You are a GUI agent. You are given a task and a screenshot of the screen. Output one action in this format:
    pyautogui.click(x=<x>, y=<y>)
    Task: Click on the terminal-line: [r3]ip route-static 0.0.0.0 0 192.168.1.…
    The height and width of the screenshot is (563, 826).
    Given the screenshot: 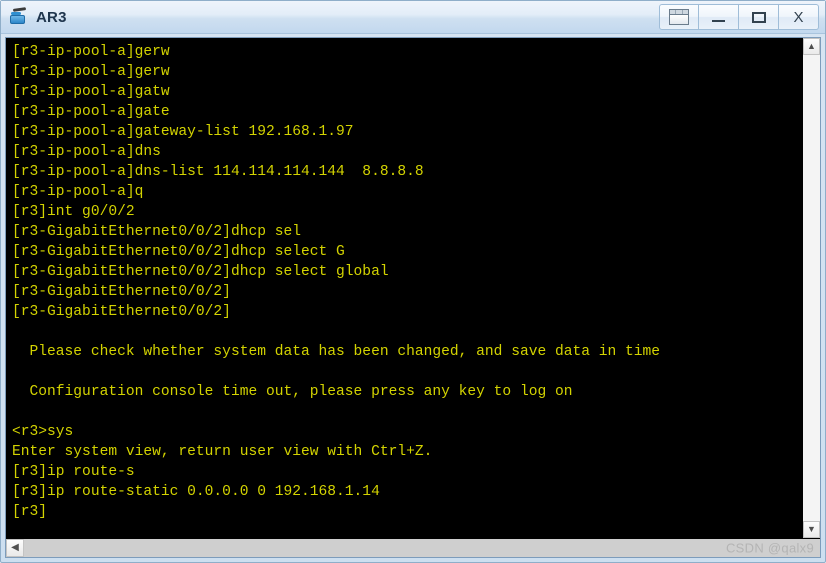 What is the action you would take?
    pyautogui.click(x=196, y=492)
    